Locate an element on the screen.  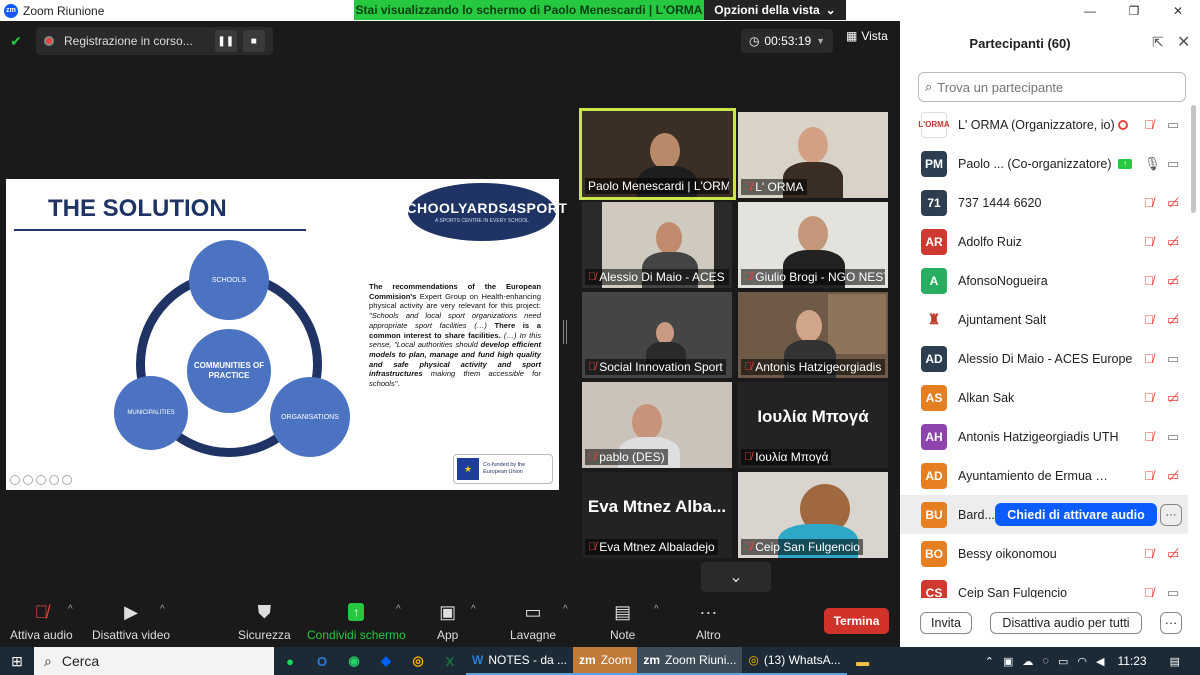
spotify-icon: ● is located at coordinates (290, 661).